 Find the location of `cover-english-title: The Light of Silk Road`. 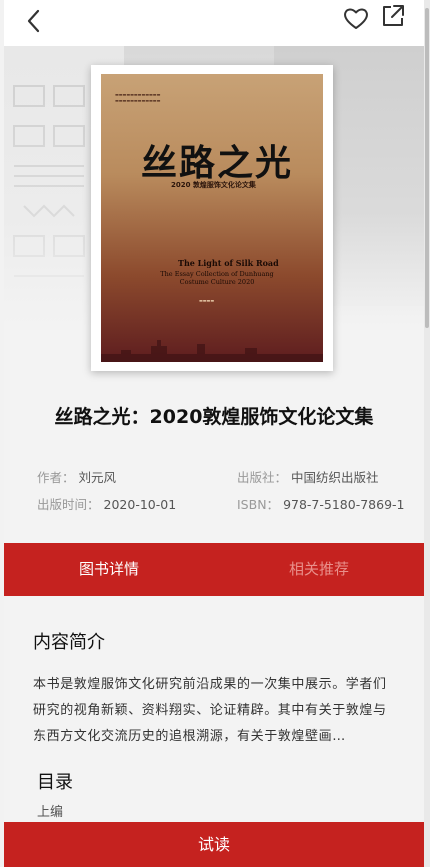

cover-english-title: The Light of Silk Road is located at coordinates (228, 263).